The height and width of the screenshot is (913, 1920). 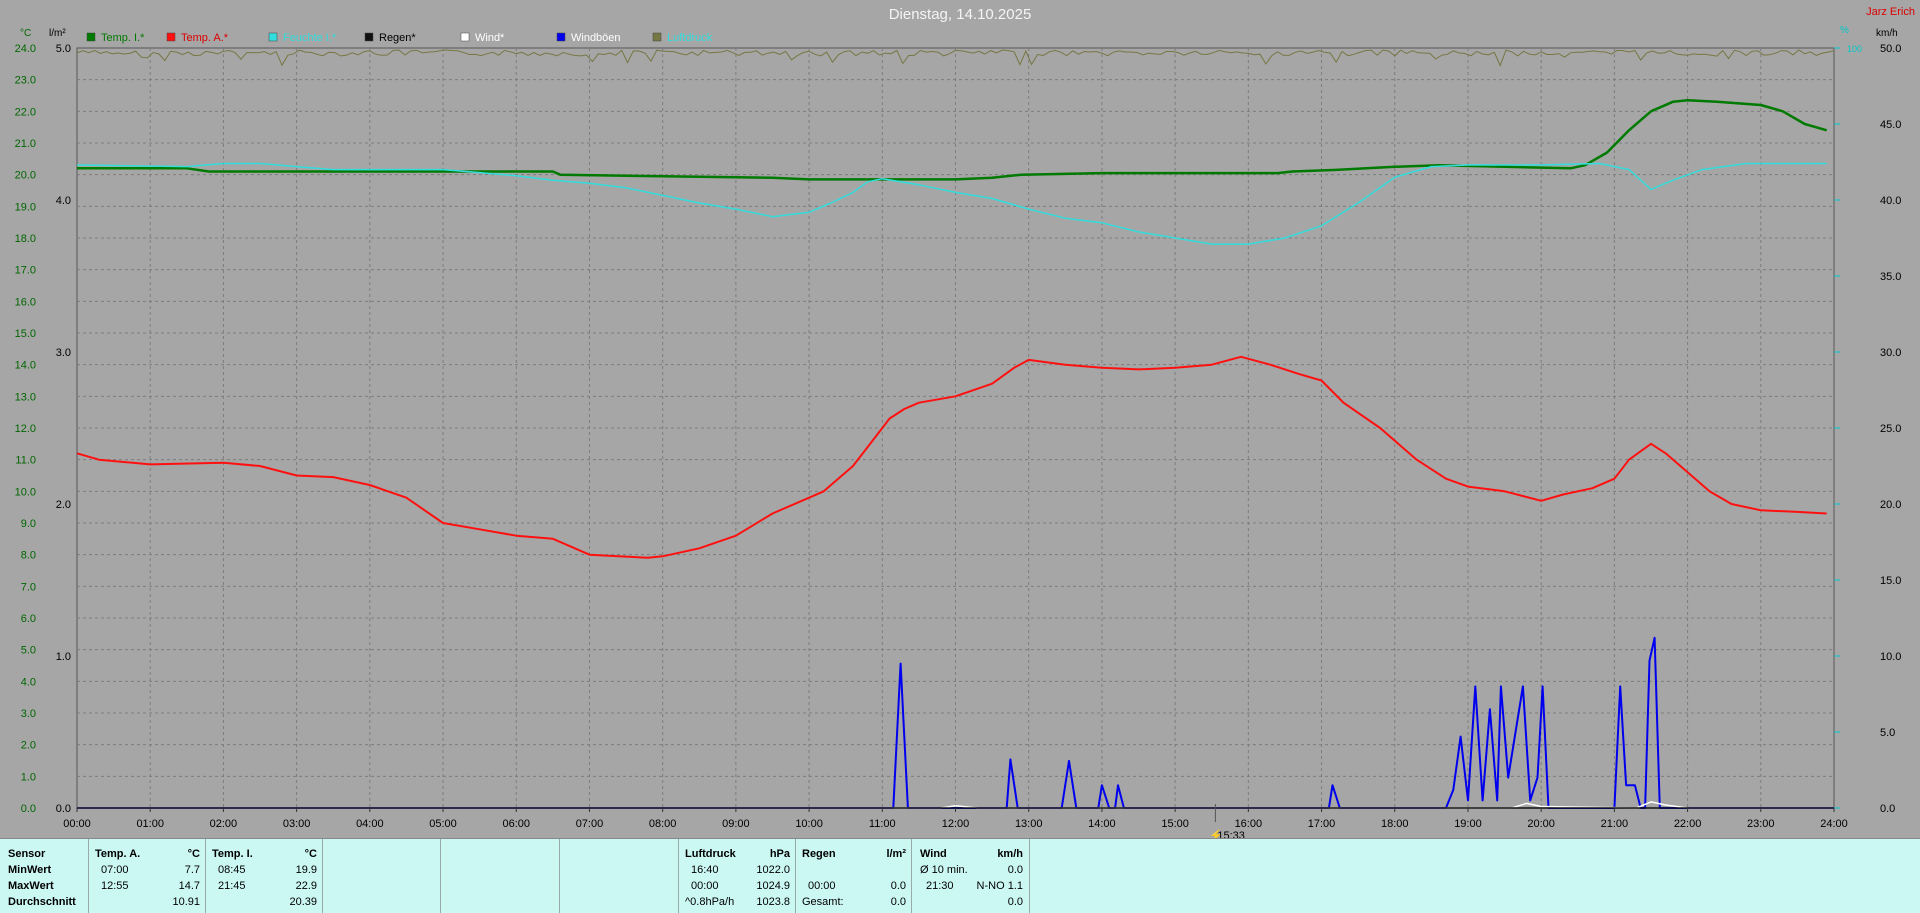 What do you see at coordinates (28, 714) in the screenshot?
I see `temp-tick-label: 3.0` at bounding box center [28, 714].